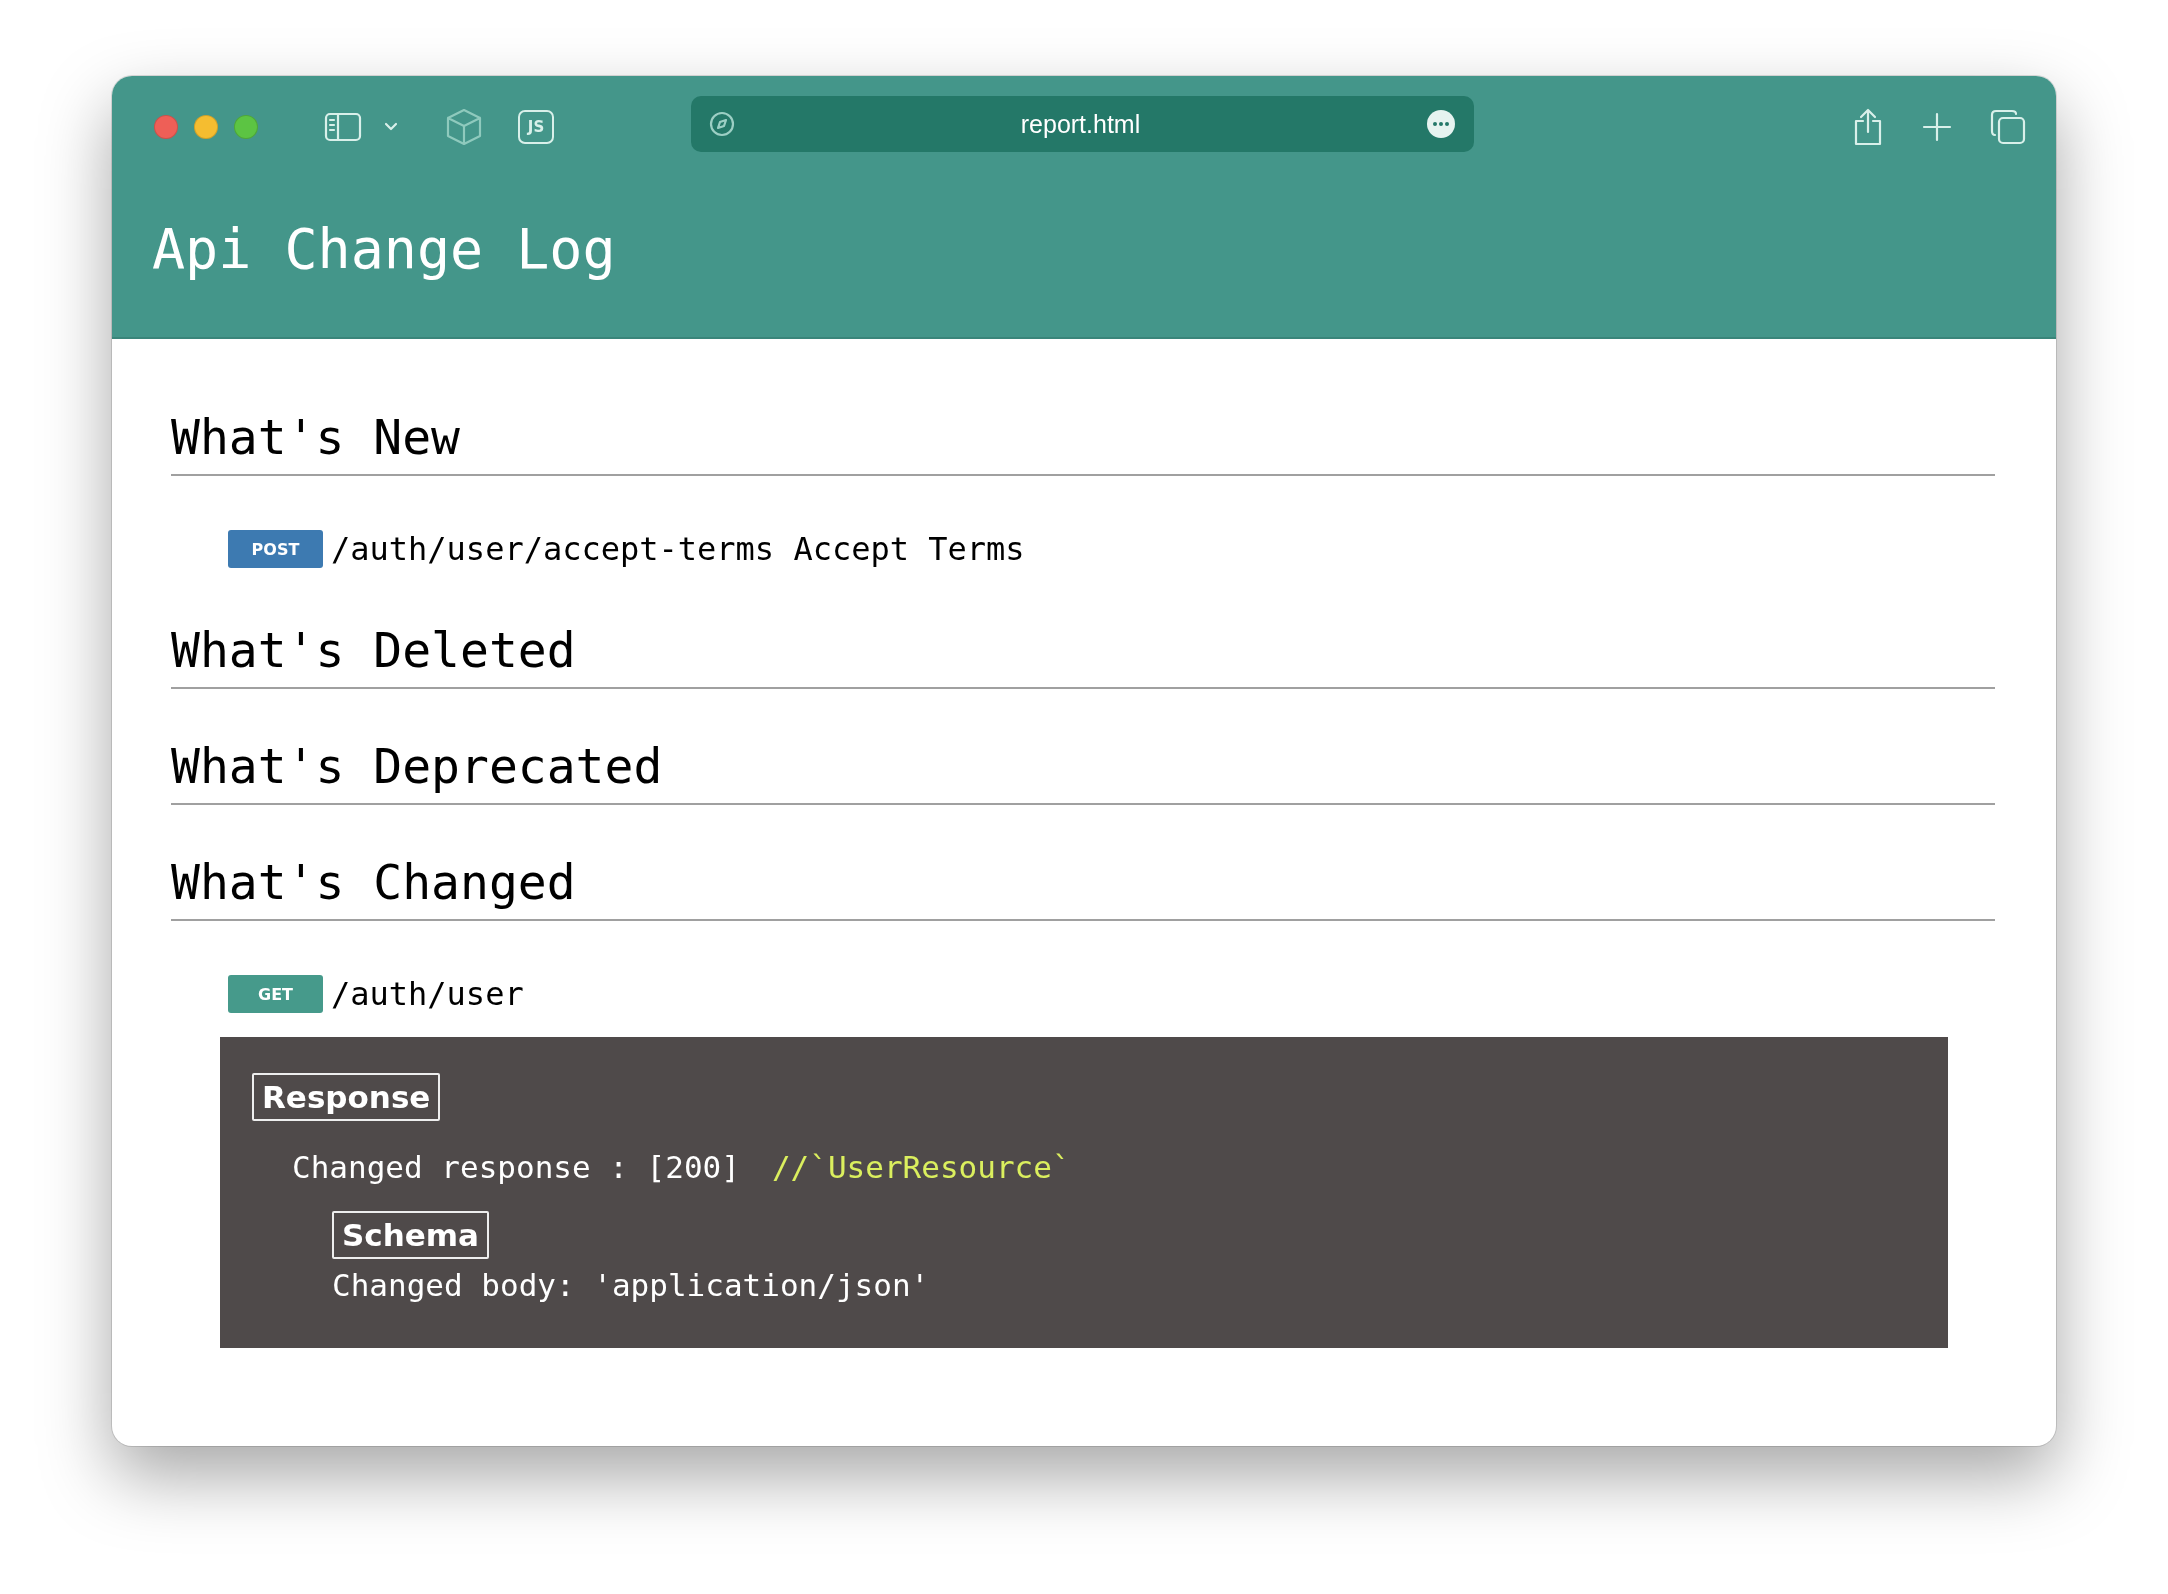 This screenshot has width=2168, height=1594. Describe the element at coordinates (411, 1235) in the screenshot. I see `schema-label: Schema` at that location.